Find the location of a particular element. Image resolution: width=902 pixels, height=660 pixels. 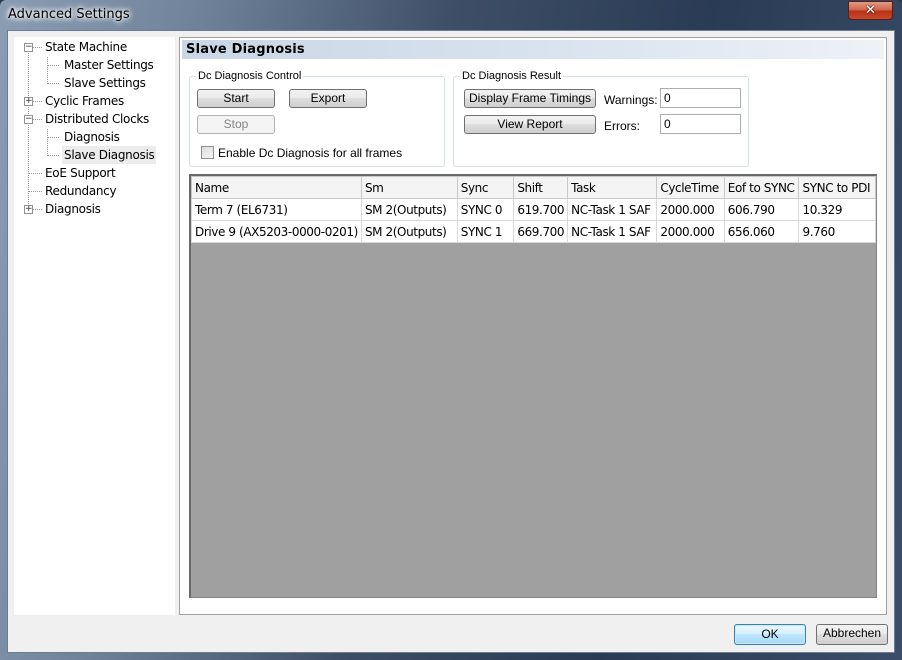

tree-item-redundancy: Redundancy is located at coordinates (81, 191).